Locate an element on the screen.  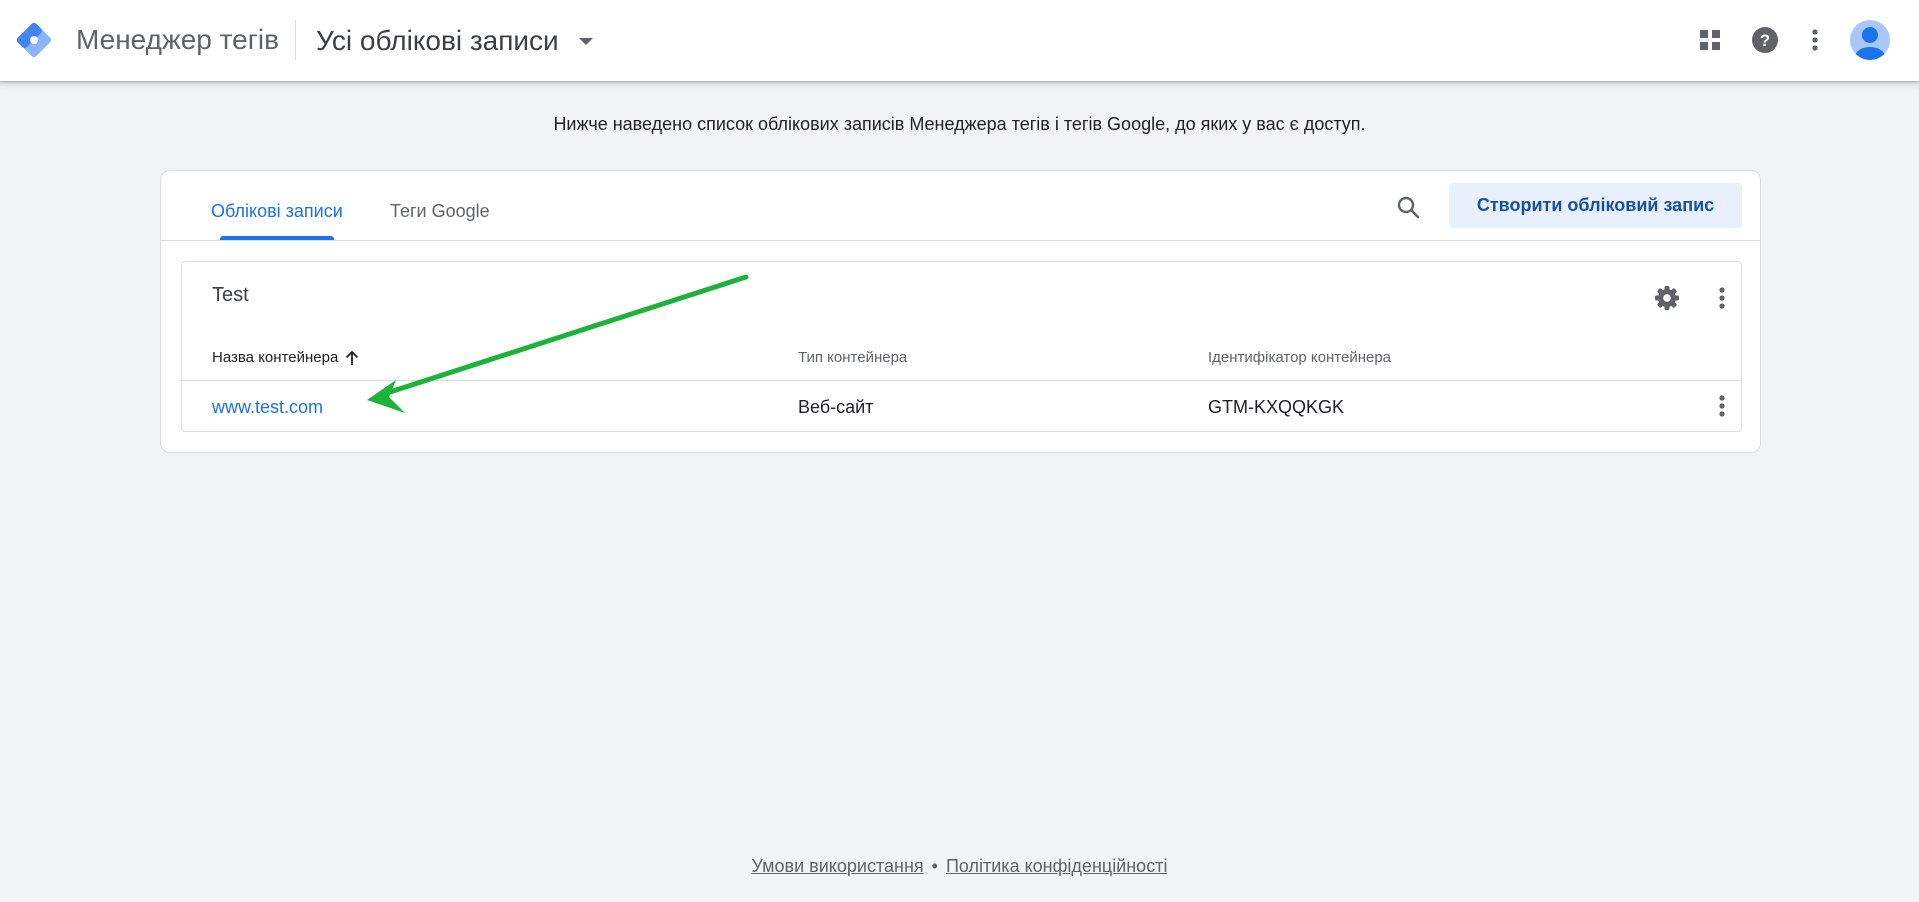
create-account-button: Створити обліковий запис is located at coordinates (1595, 205).